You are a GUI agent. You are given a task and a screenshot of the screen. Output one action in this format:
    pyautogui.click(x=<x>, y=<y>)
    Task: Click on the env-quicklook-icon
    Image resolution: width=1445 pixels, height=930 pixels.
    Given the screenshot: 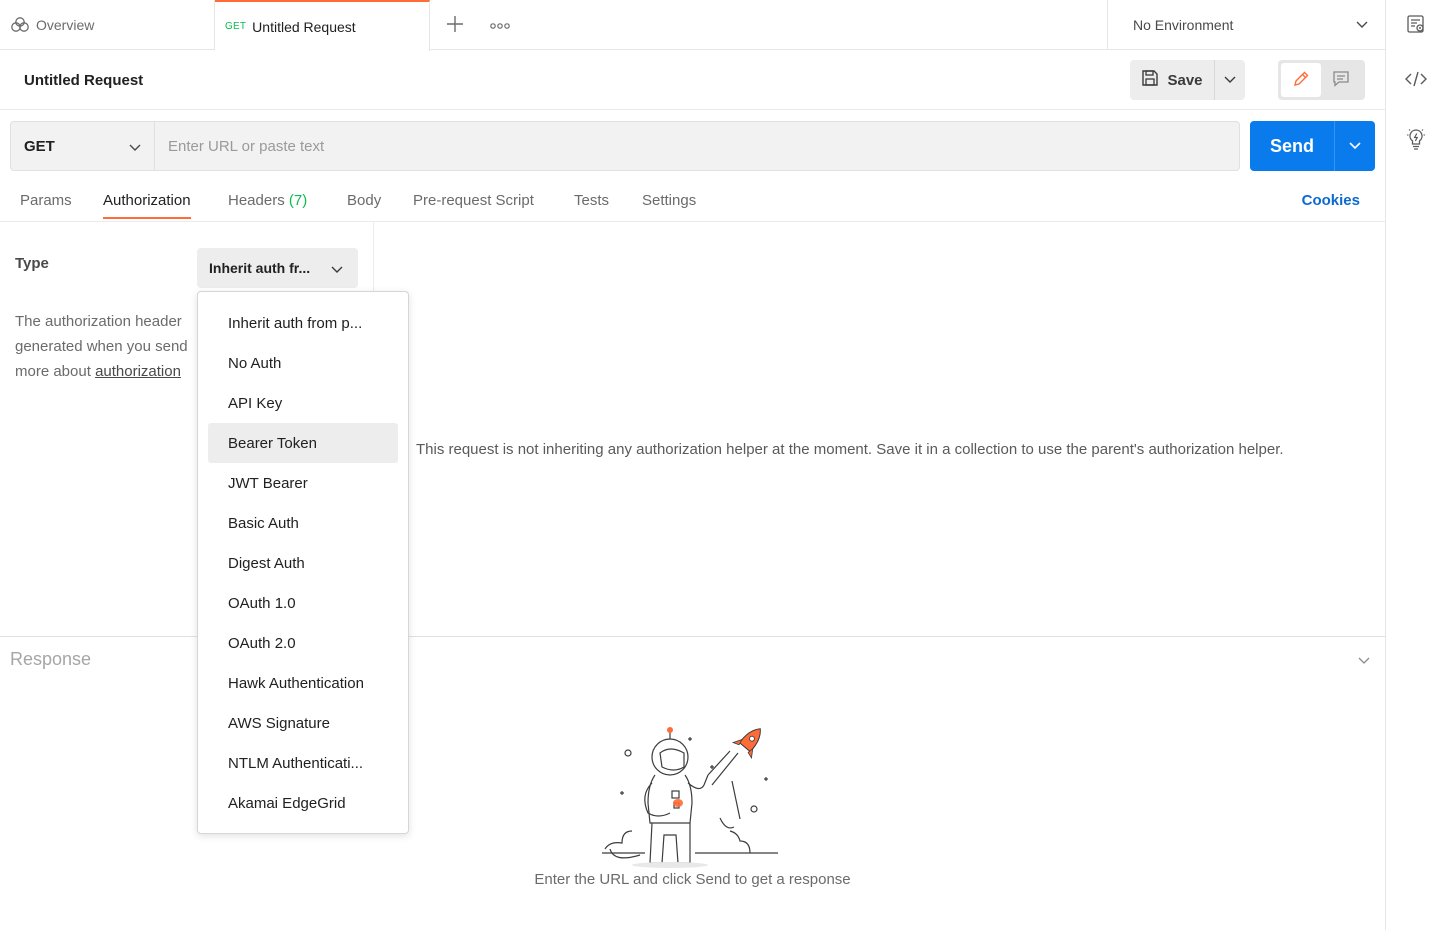 What is the action you would take?
    pyautogui.click(x=1416, y=25)
    